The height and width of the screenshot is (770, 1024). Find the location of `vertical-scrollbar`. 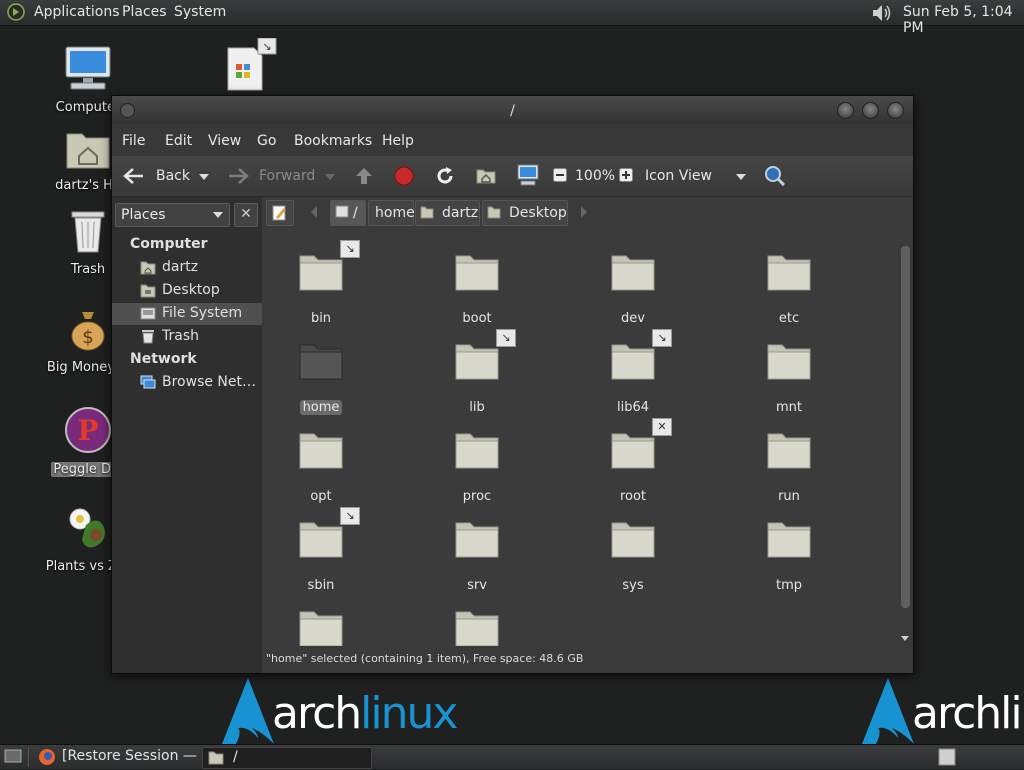

vertical-scrollbar is located at coordinates (905, 442).